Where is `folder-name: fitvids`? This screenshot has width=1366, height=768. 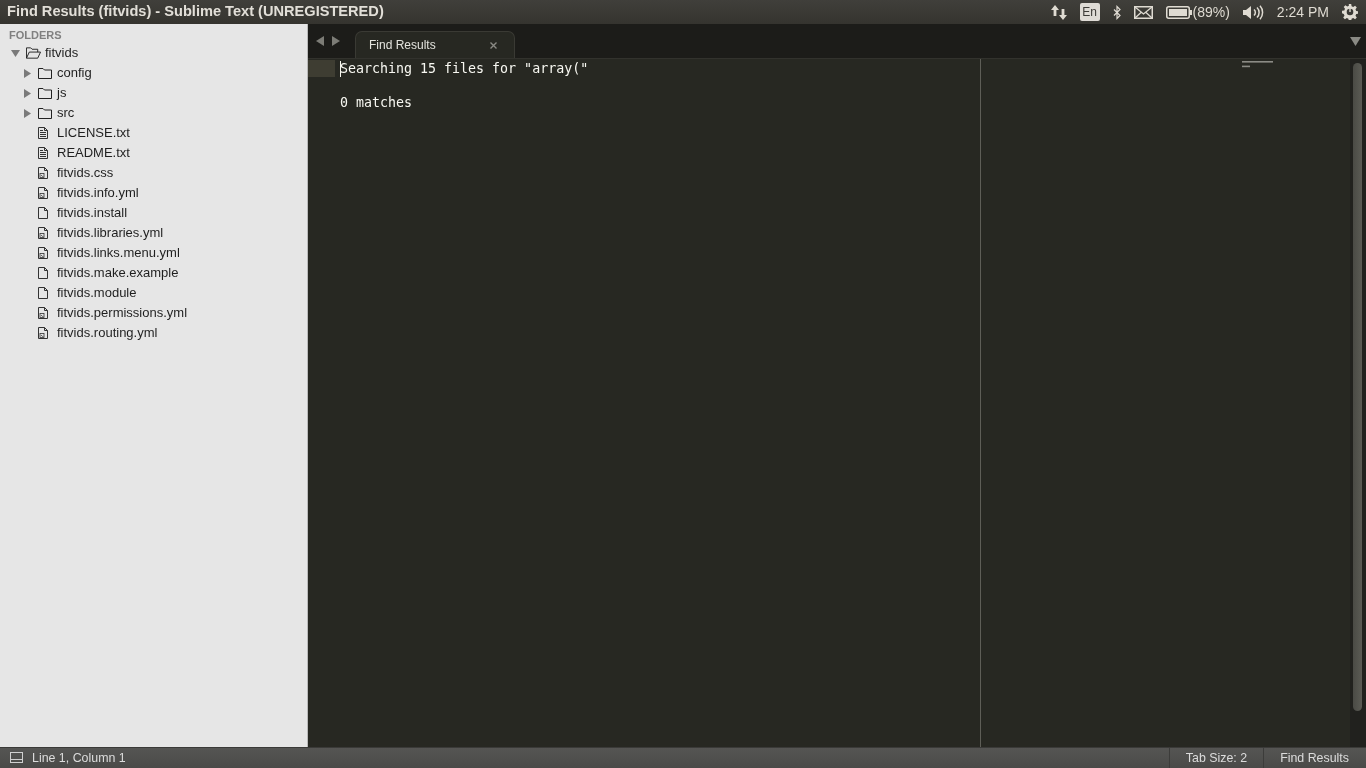
folder-name: fitvids is located at coordinates (62, 53).